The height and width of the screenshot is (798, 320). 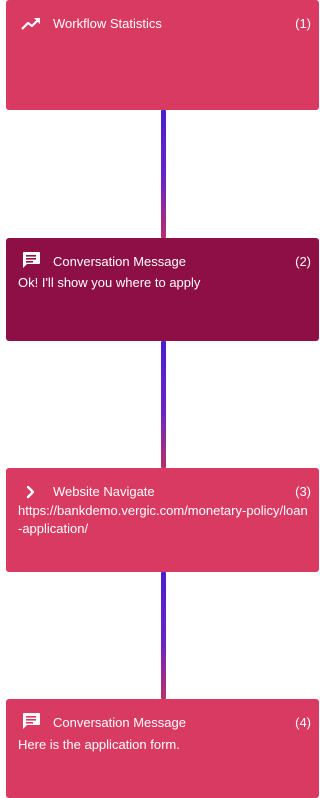 What do you see at coordinates (303, 491) in the screenshot?
I see `node-index: (3)` at bounding box center [303, 491].